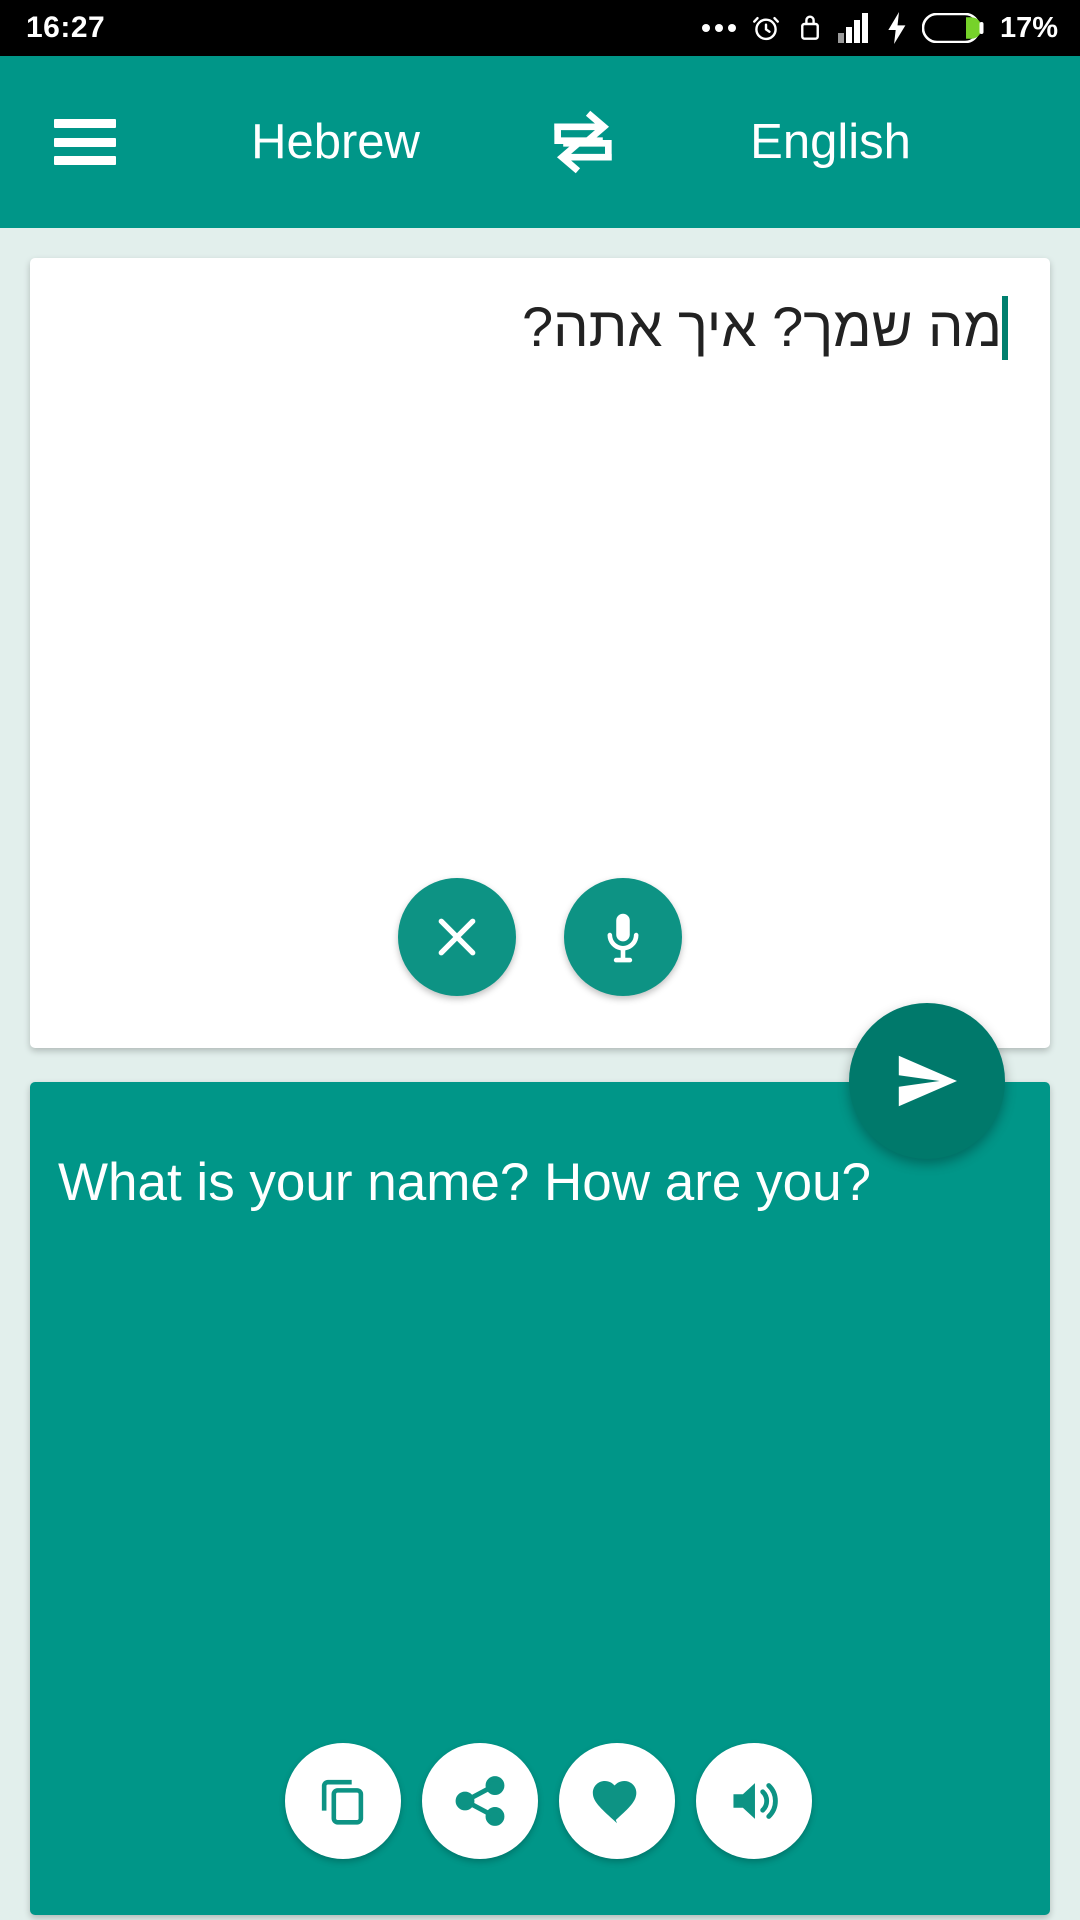 This screenshot has width=1080, height=1920. Describe the element at coordinates (616, 1801) in the screenshot. I see `favorite-button` at that location.